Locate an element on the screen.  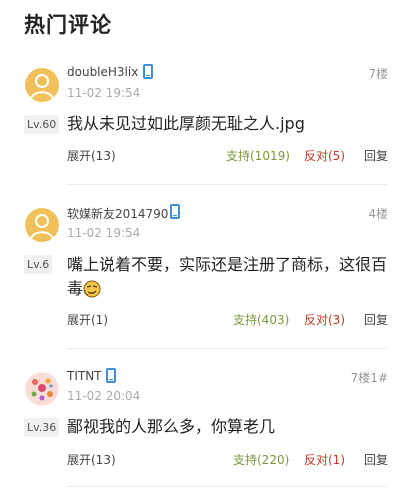
oppose-button: 反对(3) is located at coordinates (324, 319).